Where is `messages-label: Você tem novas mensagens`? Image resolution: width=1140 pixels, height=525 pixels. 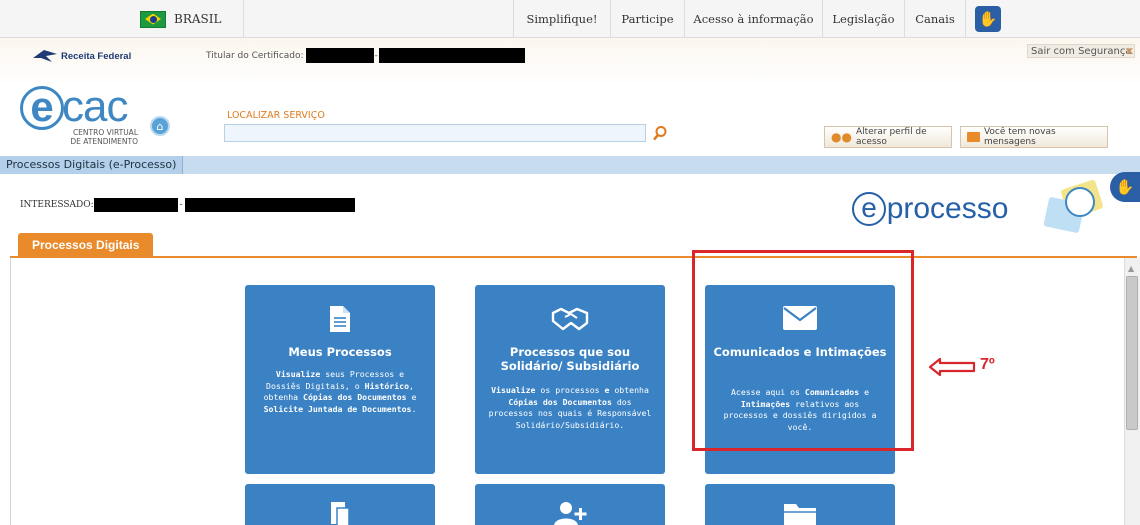
messages-label: Você tem novas mensagens is located at coordinates (1019, 137).